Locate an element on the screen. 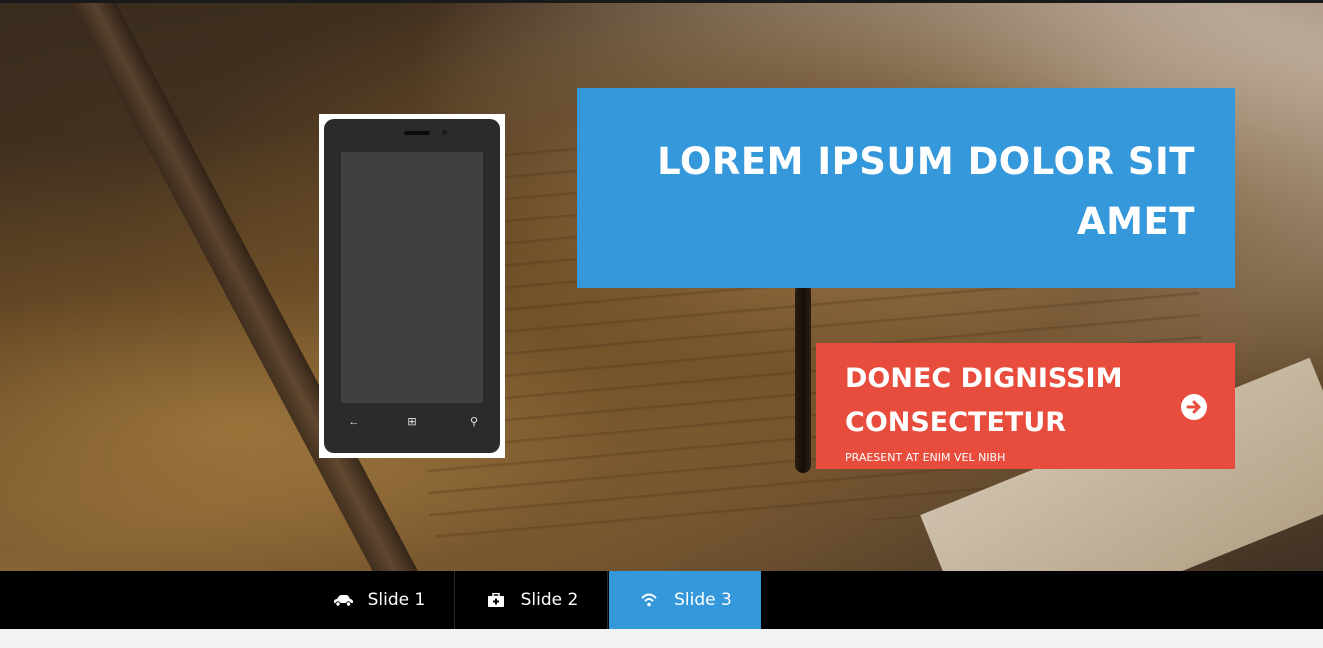  slide-nav: Slide 1 Slide 2 Slide 3 is located at coordinates (661, 600).